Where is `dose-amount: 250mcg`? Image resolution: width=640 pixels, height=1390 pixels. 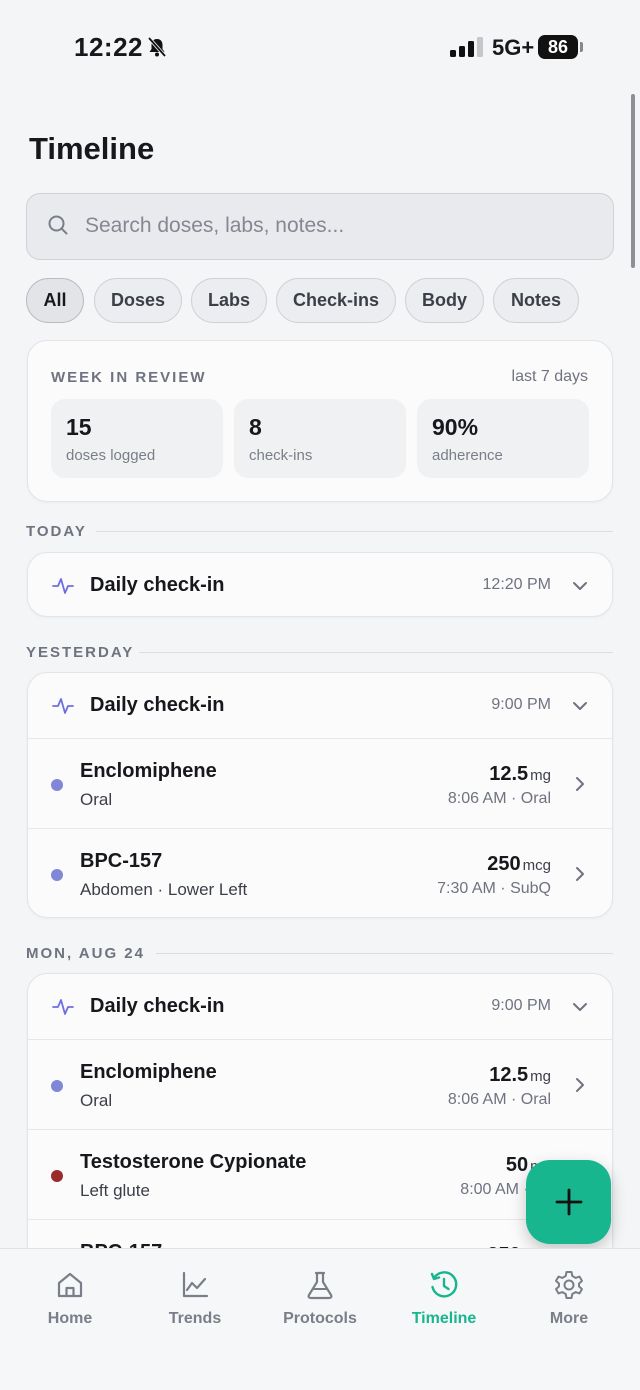 dose-amount: 250mcg is located at coordinates (519, 864).